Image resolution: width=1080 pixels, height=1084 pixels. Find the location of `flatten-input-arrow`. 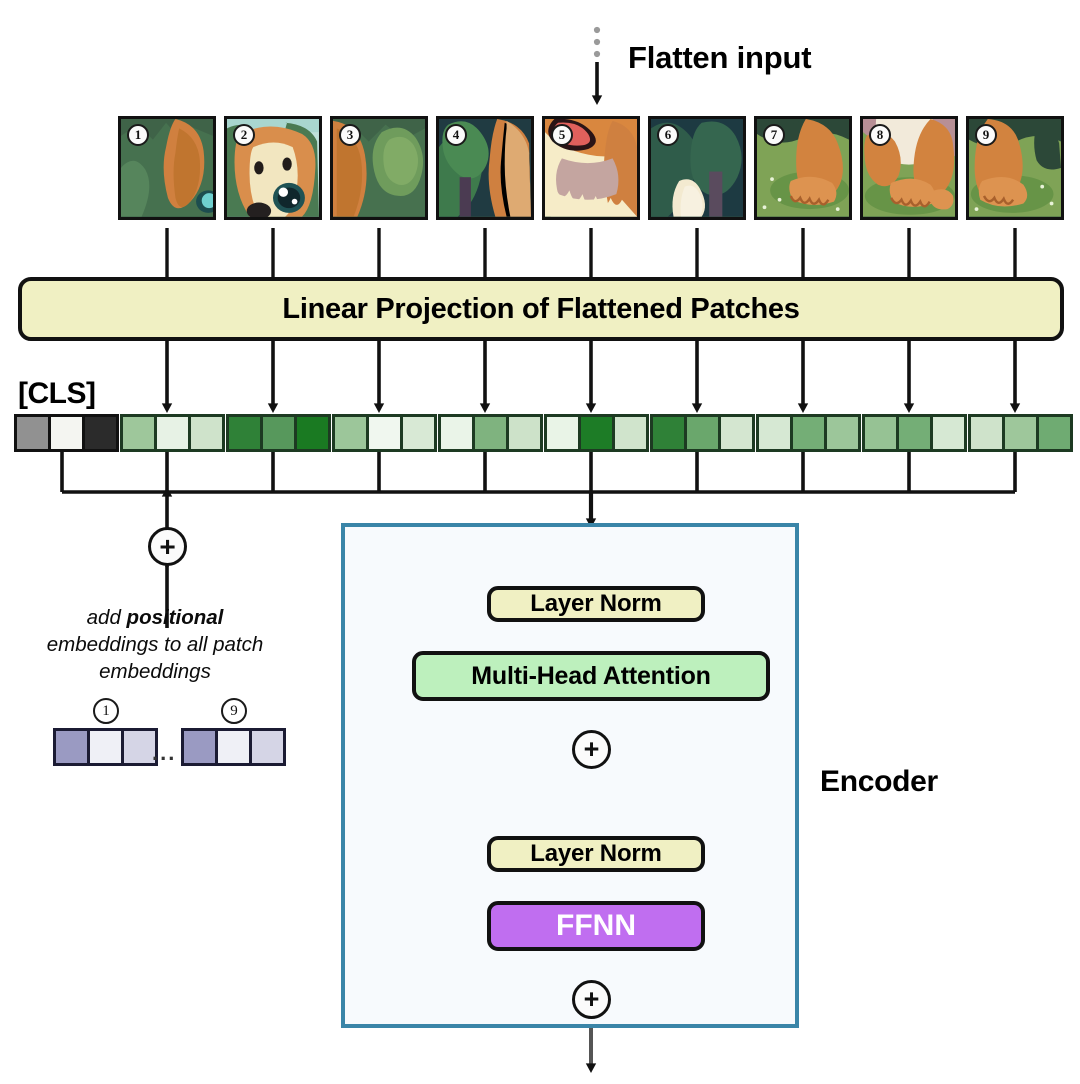

flatten-input-arrow is located at coordinates (597, 66).